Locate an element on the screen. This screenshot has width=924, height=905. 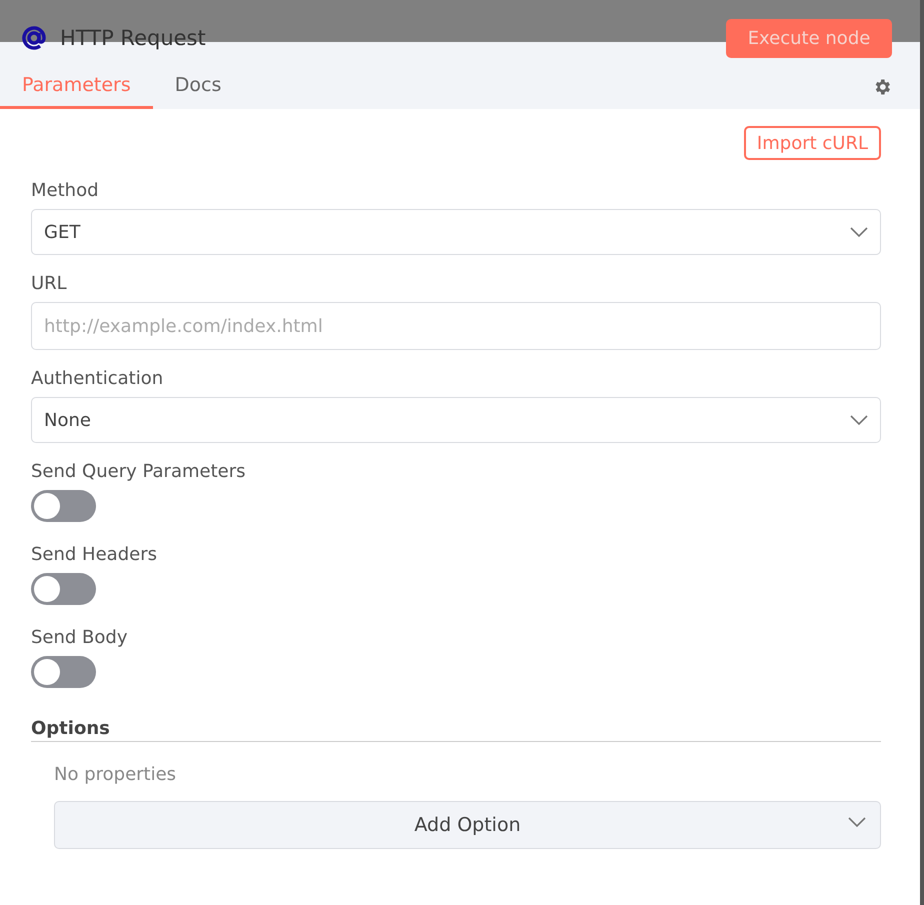
import-curl-button: Import cURL is located at coordinates (812, 143).